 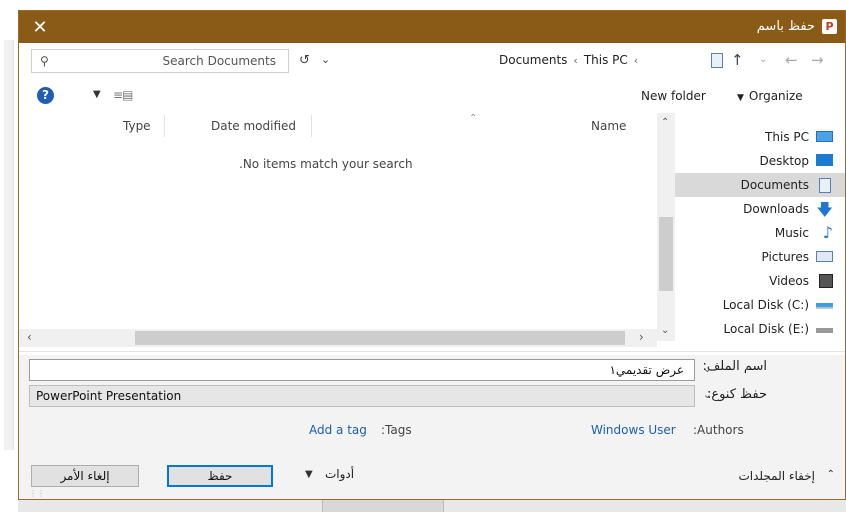 I want to click on background-left, so click(x=9, y=256).